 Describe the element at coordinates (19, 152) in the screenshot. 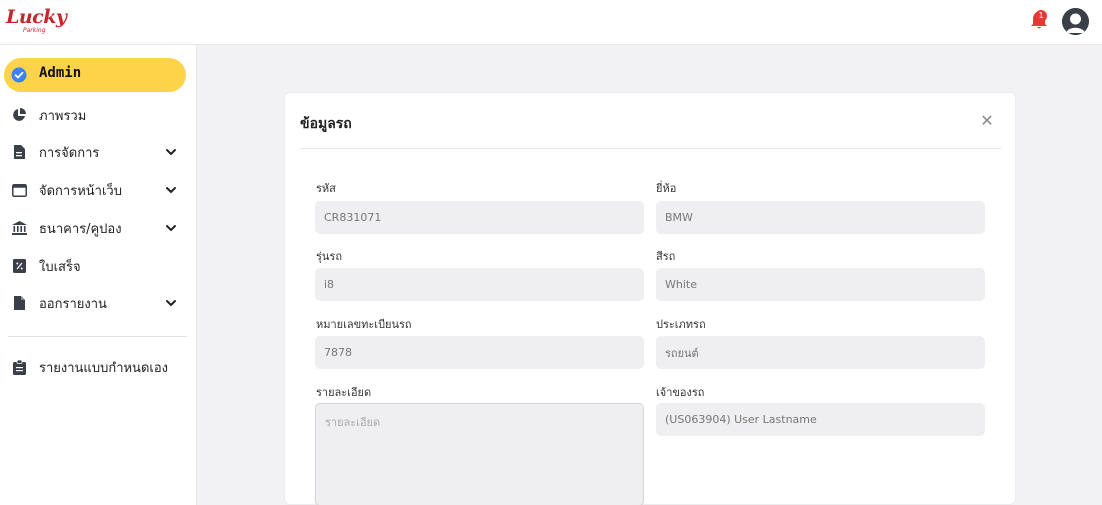

I see `document-icon` at that location.